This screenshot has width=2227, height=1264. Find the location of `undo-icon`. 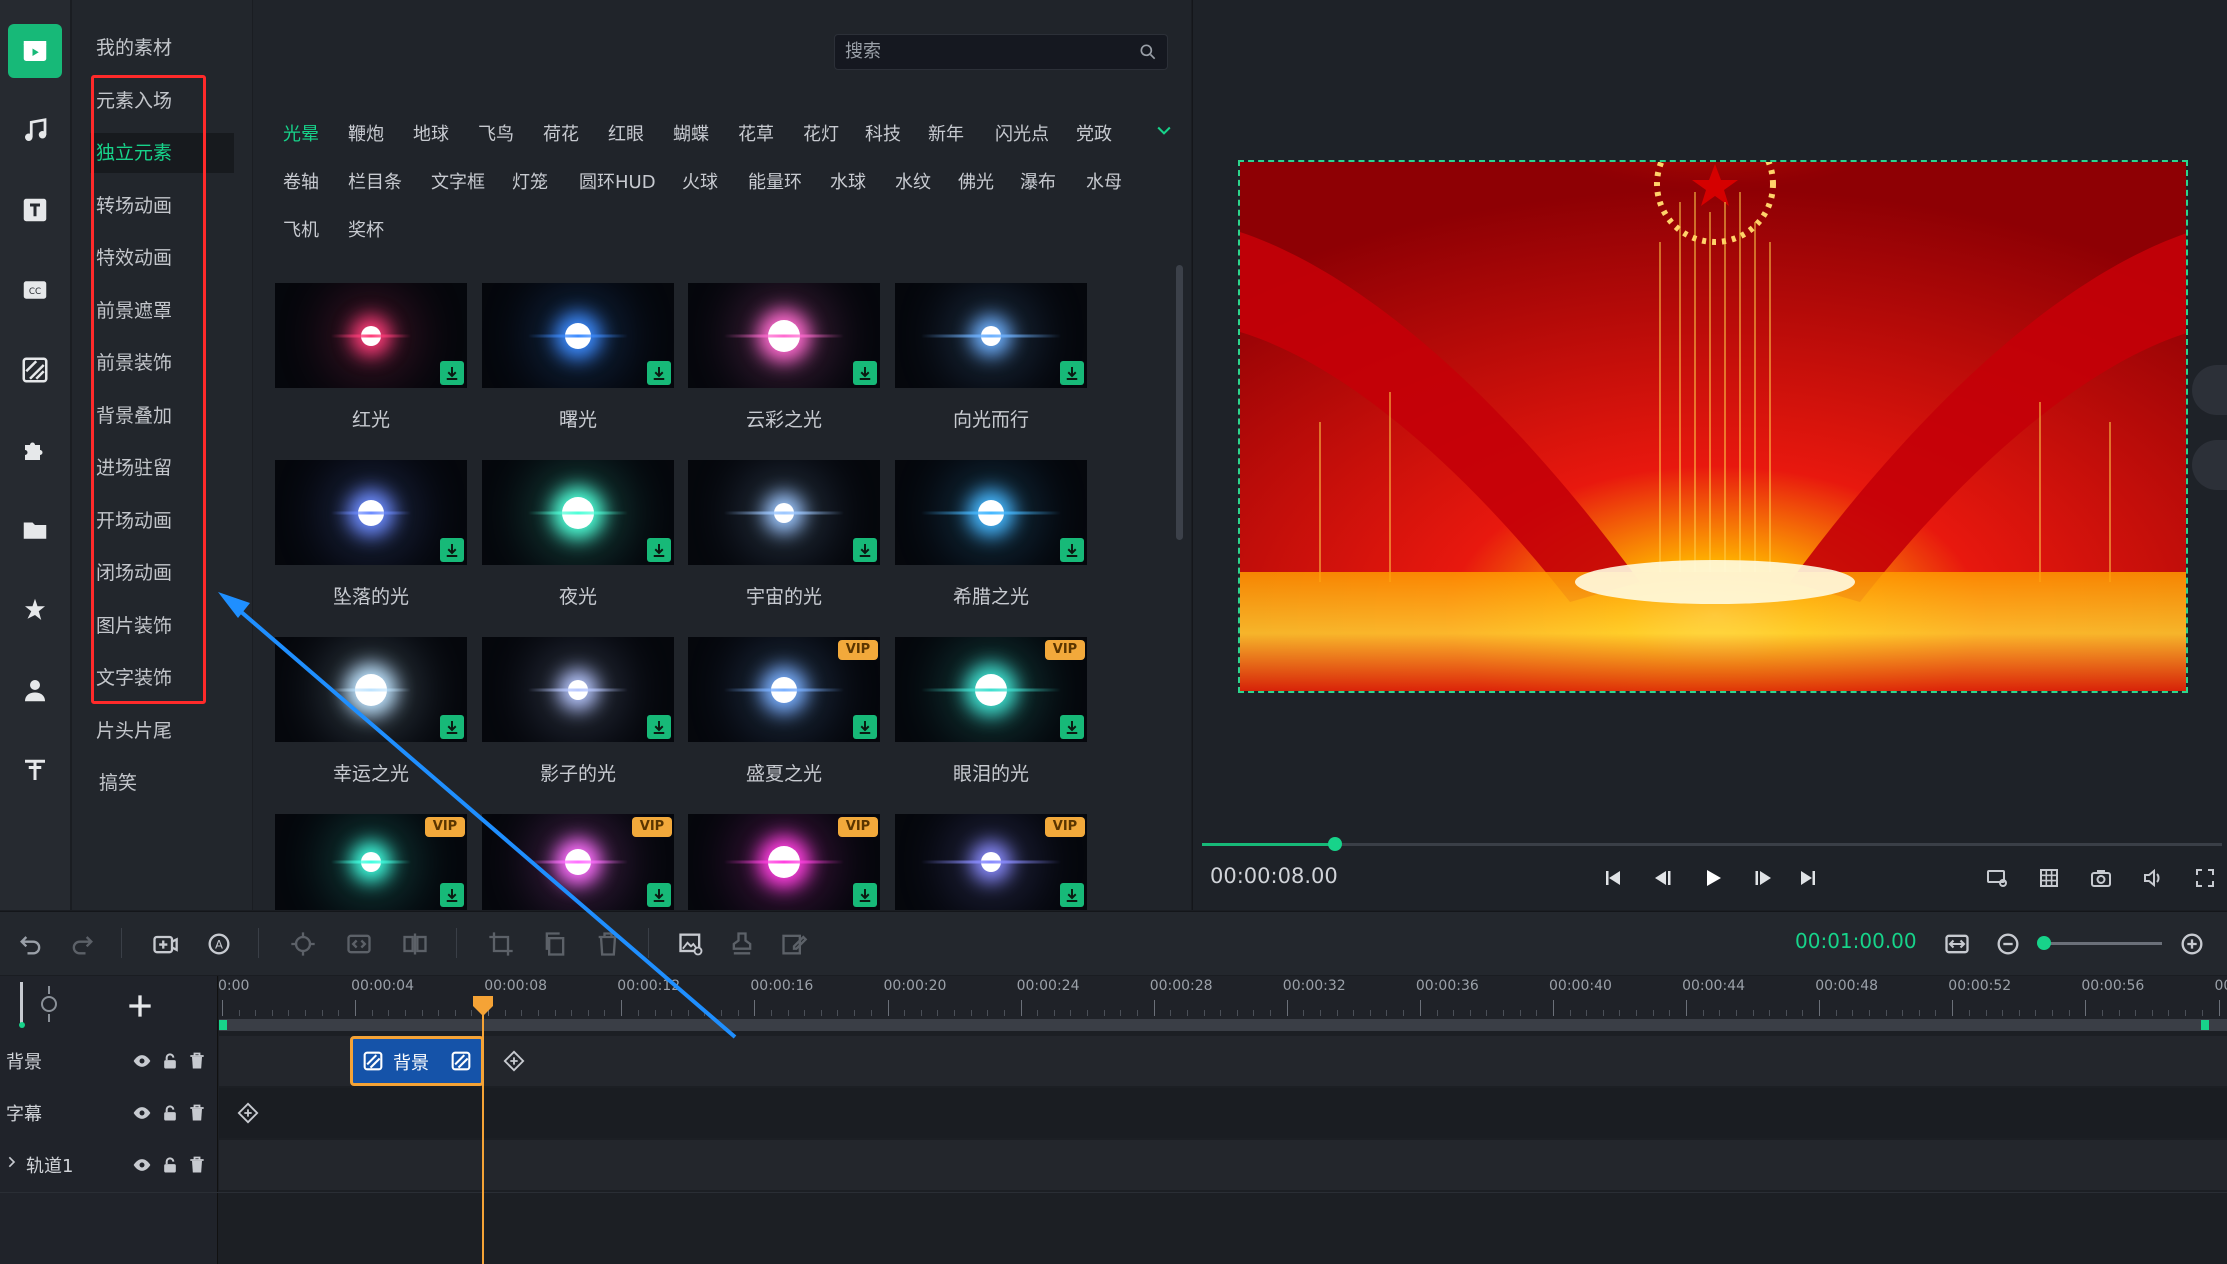

undo-icon is located at coordinates (31, 944).